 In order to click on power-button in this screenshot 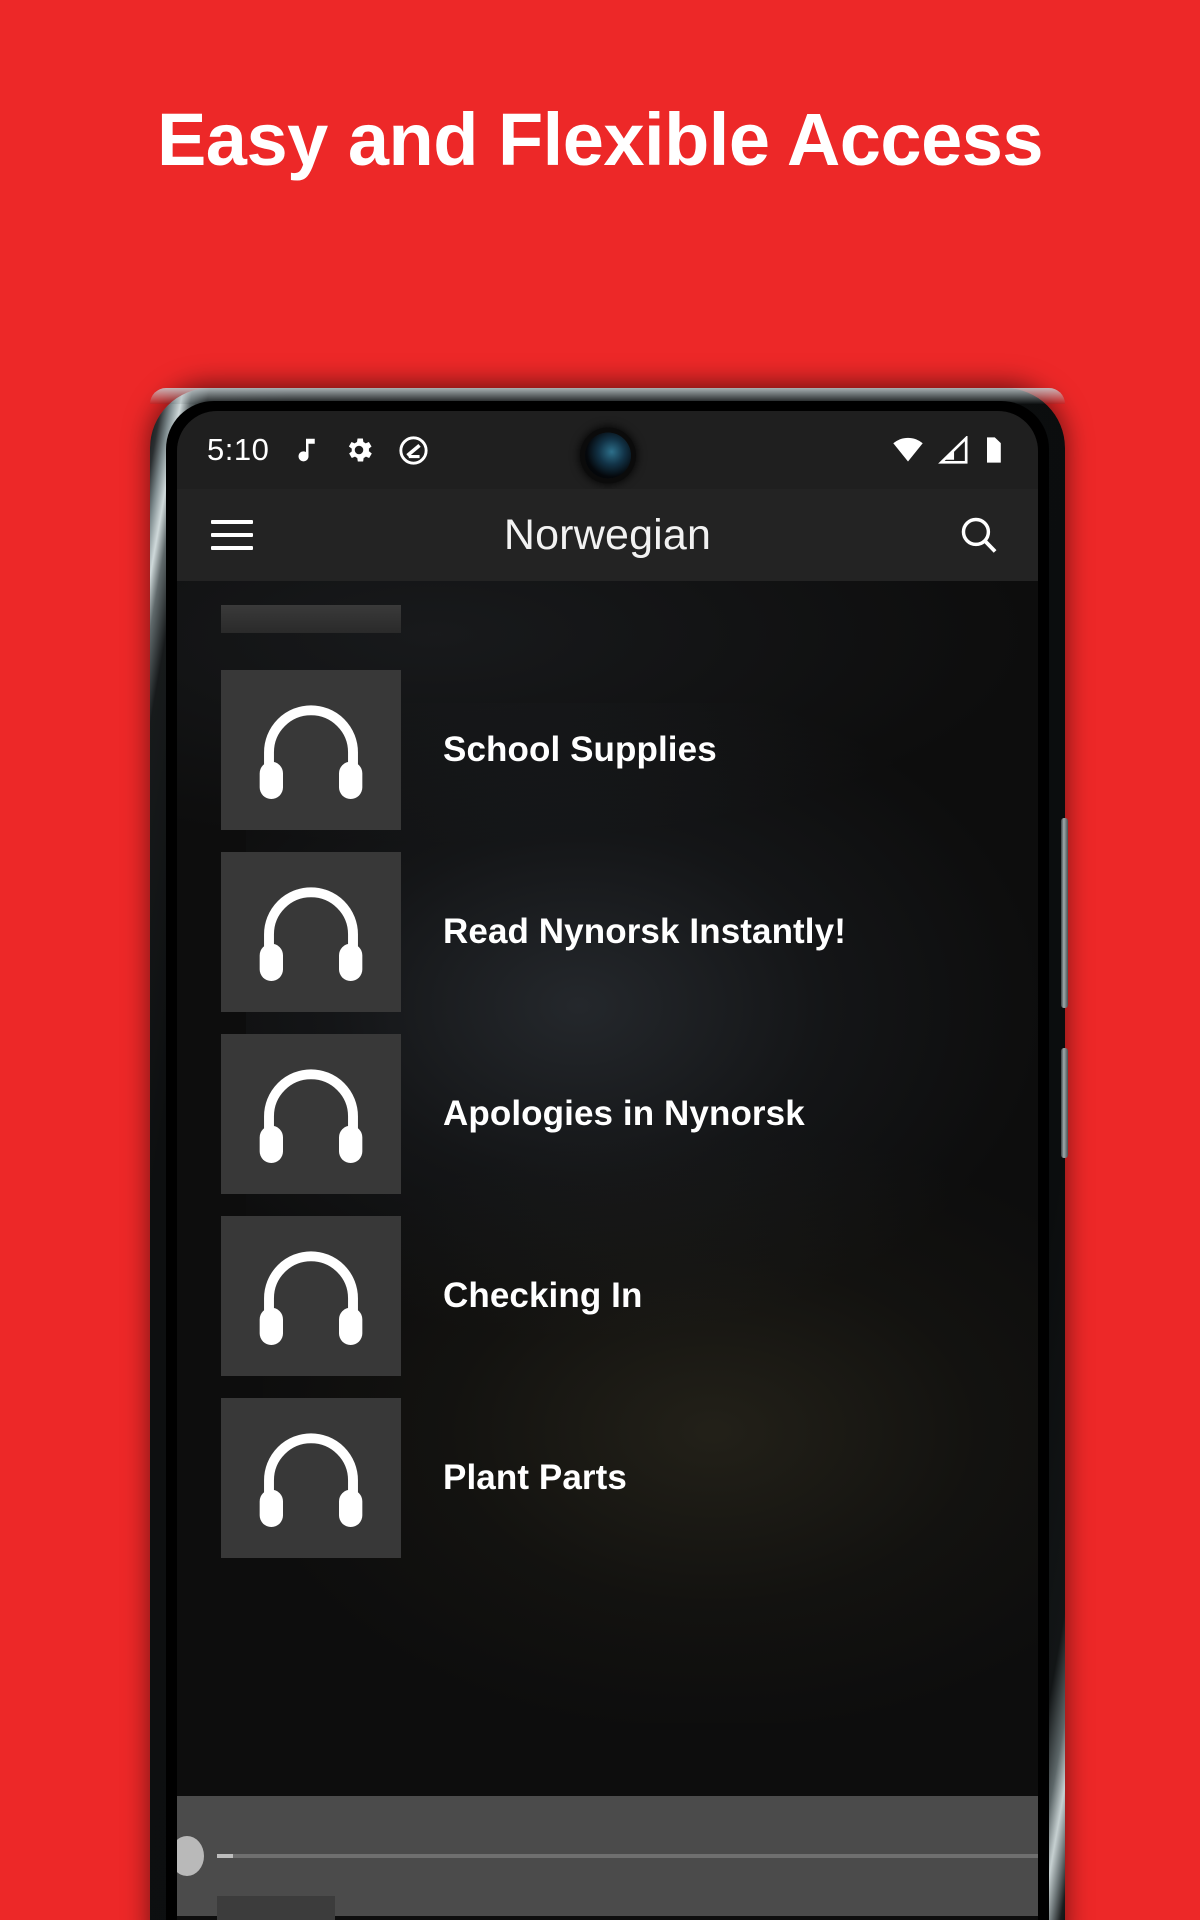, I will do `click(1064, 1103)`.